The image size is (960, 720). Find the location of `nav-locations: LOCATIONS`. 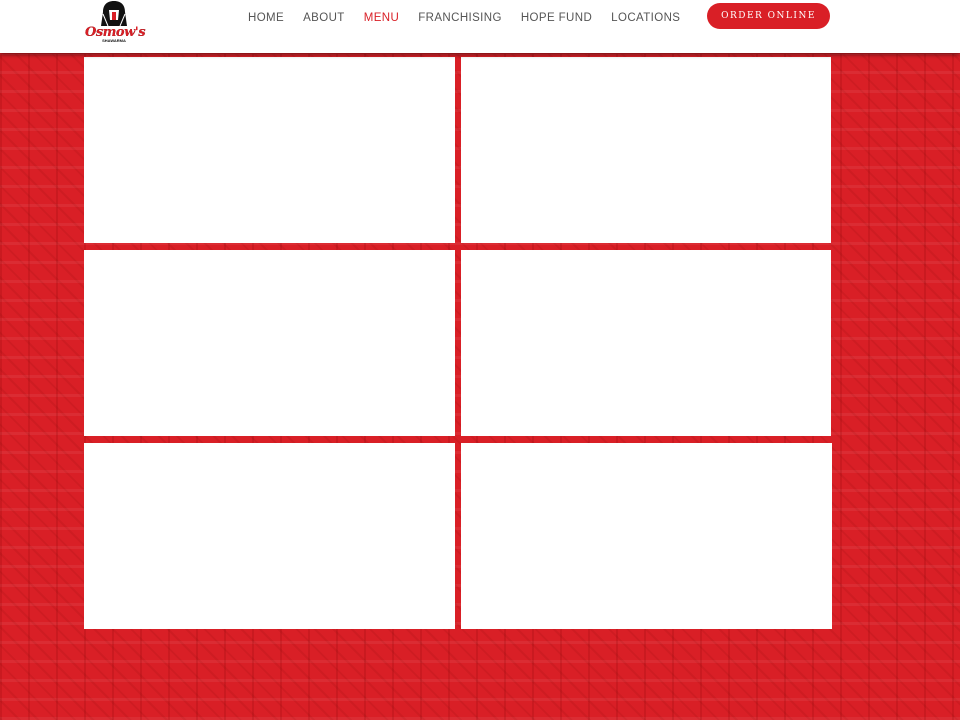

nav-locations: LOCATIONS is located at coordinates (645, 18).